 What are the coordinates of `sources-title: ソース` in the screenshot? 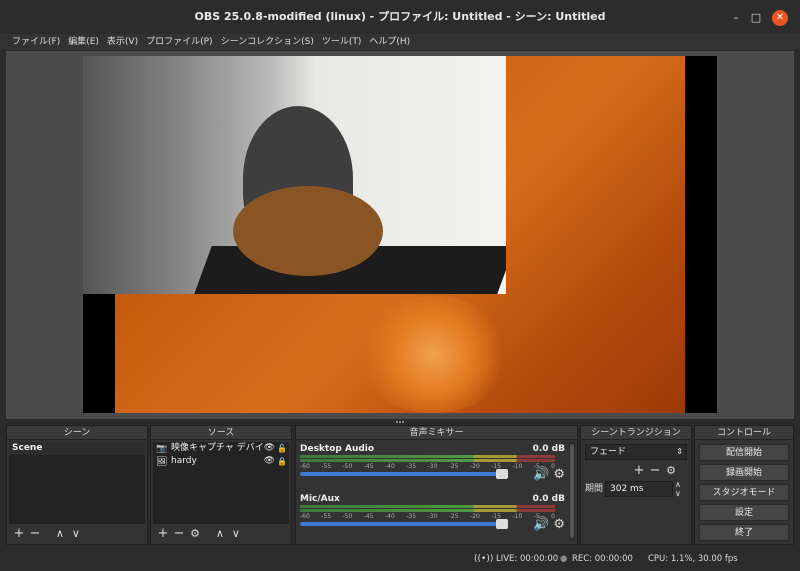 It's located at (221, 433).